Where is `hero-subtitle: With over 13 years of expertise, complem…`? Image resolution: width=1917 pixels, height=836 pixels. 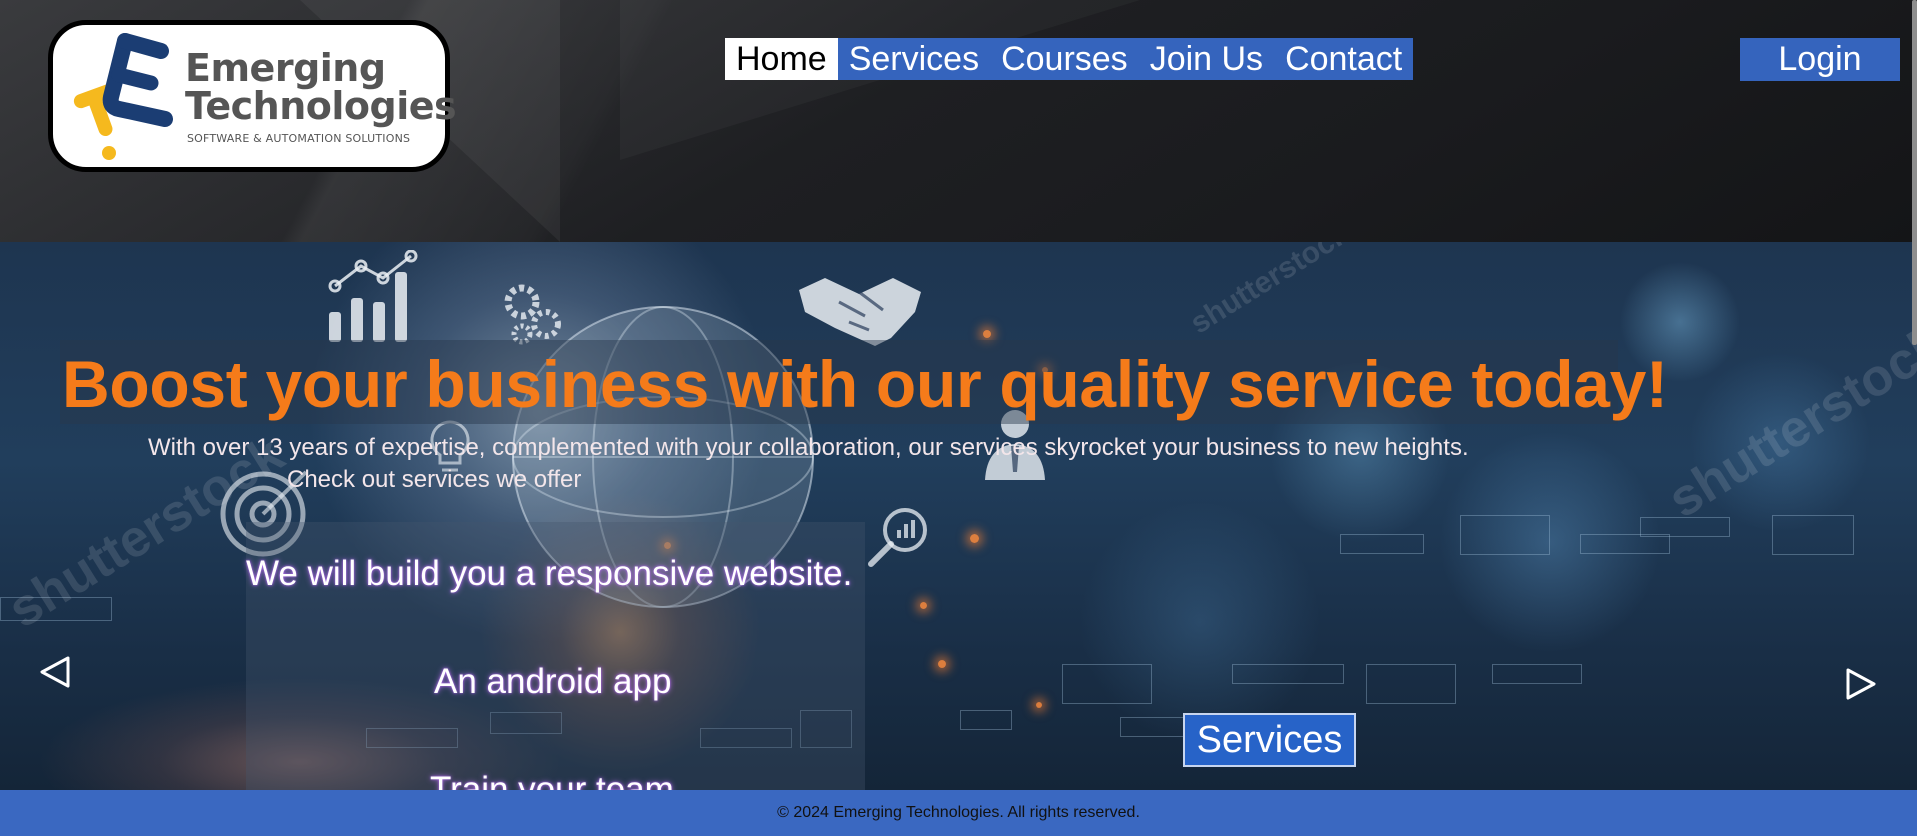 hero-subtitle: With over 13 years of expertise, complem… is located at coordinates (808, 447).